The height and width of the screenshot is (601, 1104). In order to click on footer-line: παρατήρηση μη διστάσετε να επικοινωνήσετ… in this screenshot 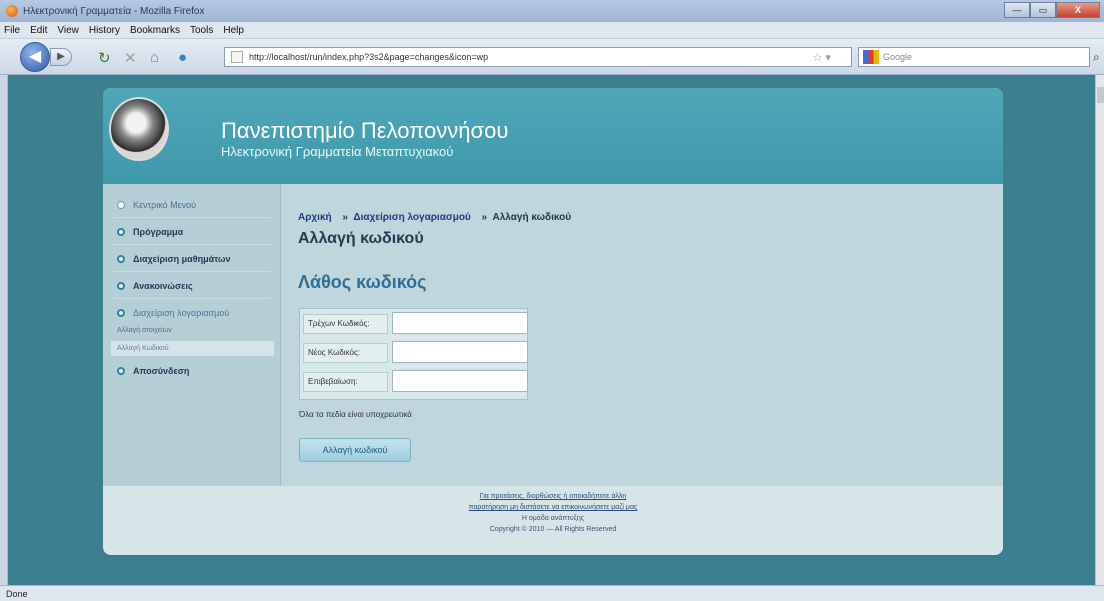, I will do `click(553, 507)`.